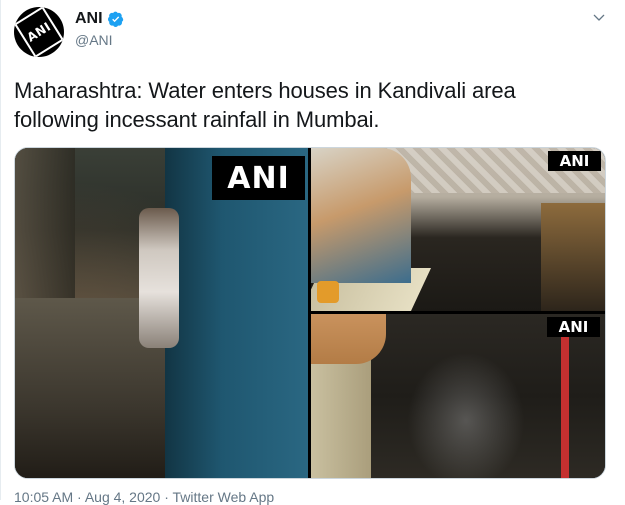 The width and height of the screenshot is (625, 505). Describe the element at coordinates (466, 406) in the screenshot. I see `floodwater` at that location.